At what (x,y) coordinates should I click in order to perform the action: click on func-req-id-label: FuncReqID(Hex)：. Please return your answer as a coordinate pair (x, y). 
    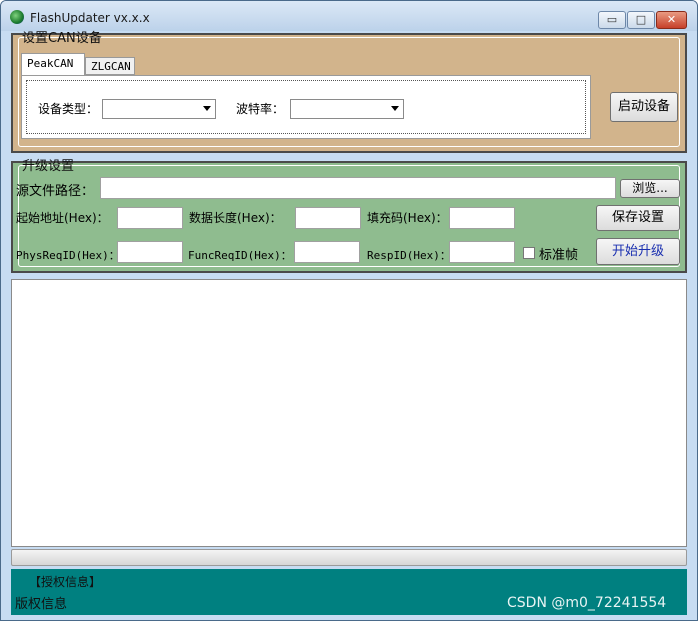
    Looking at the image, I should click on (240, 255).